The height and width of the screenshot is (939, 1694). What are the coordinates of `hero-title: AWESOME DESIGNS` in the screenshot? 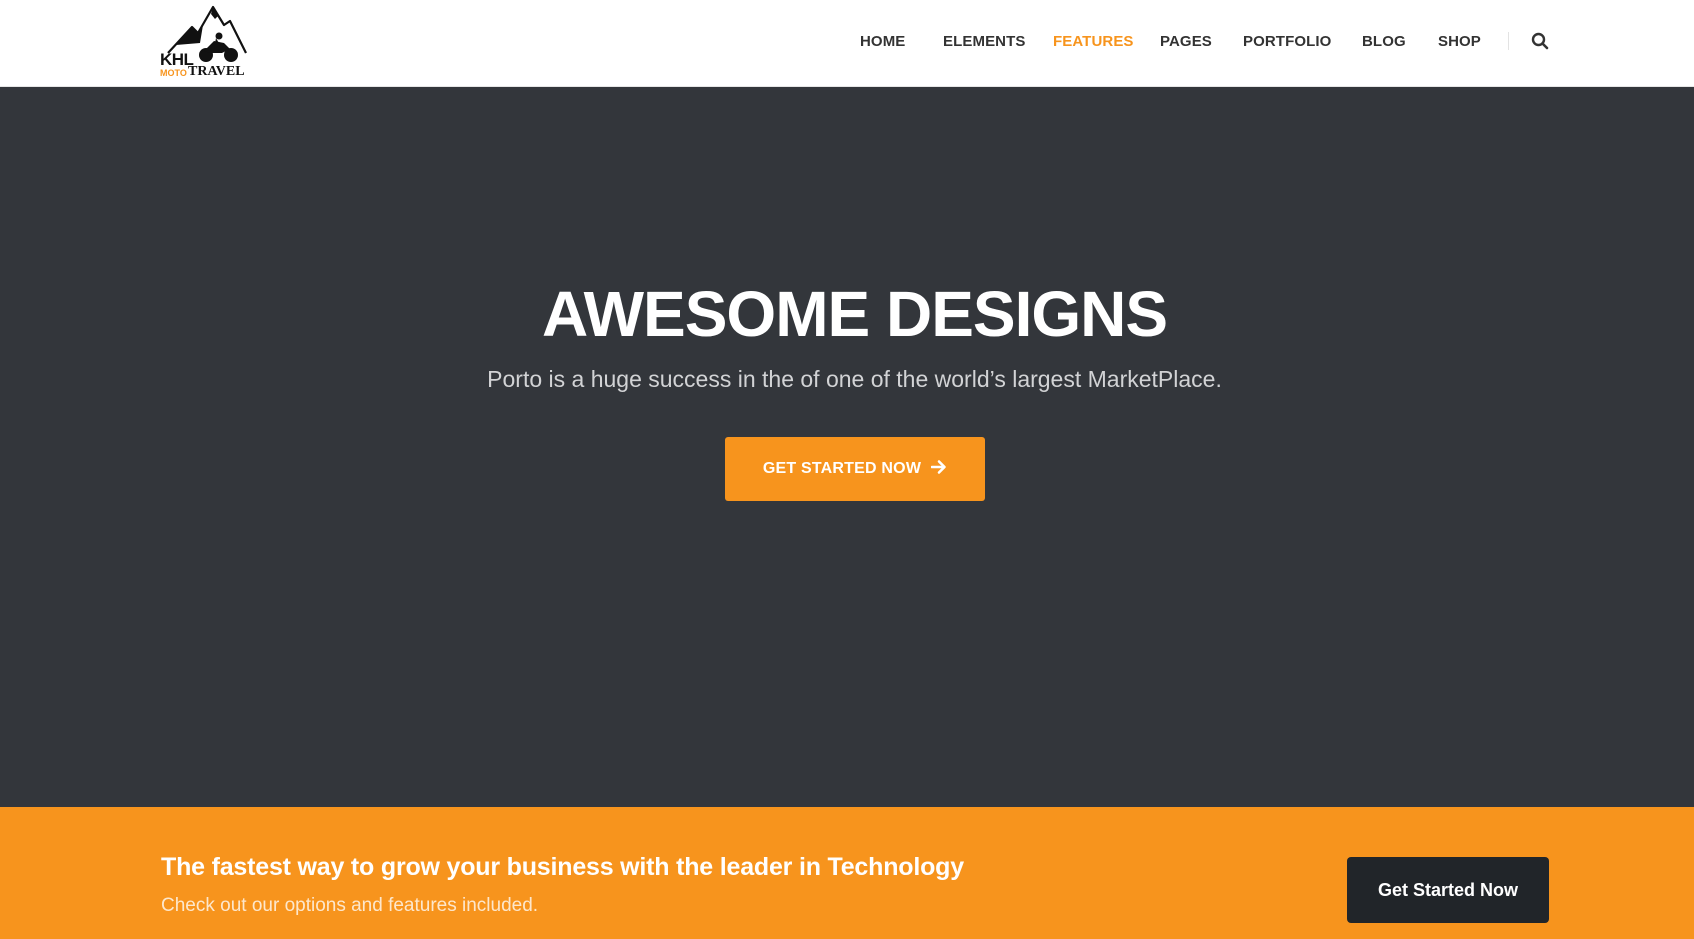 It's located at (854, 314).